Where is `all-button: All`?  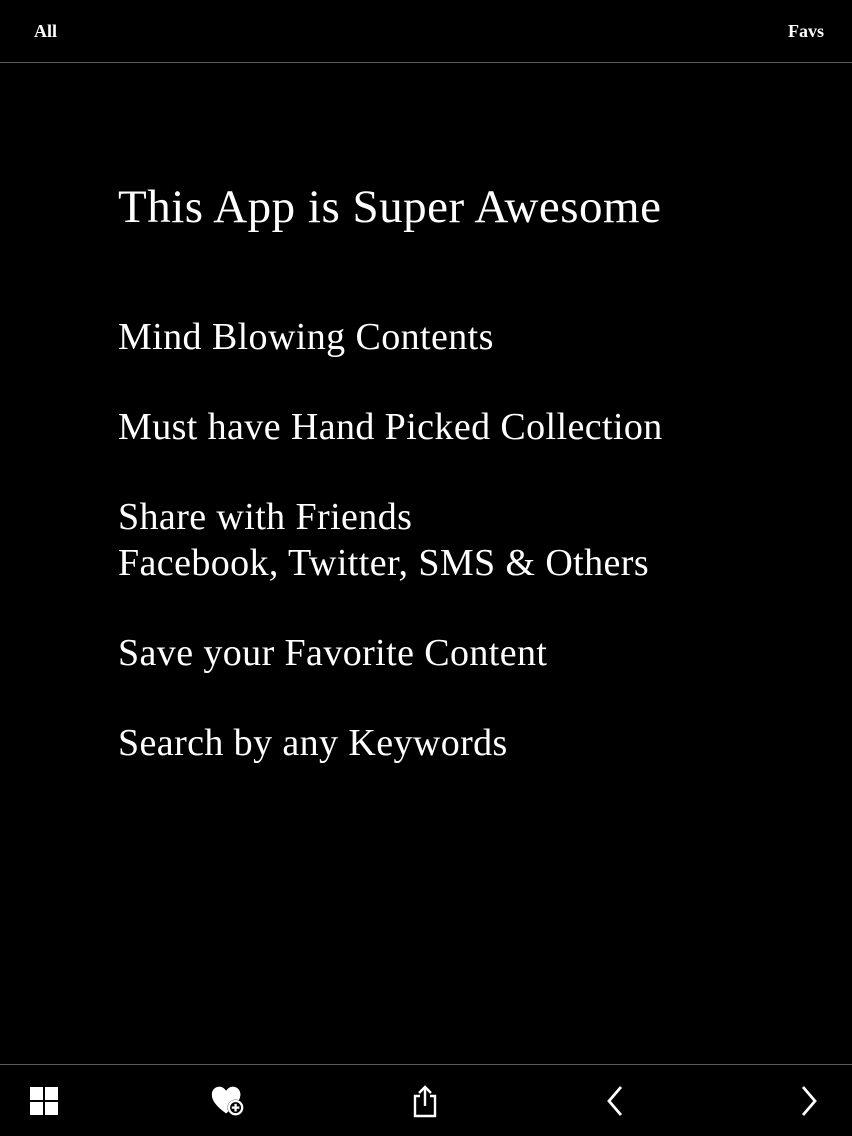
all-button: All is located at coordinates (45, 31).